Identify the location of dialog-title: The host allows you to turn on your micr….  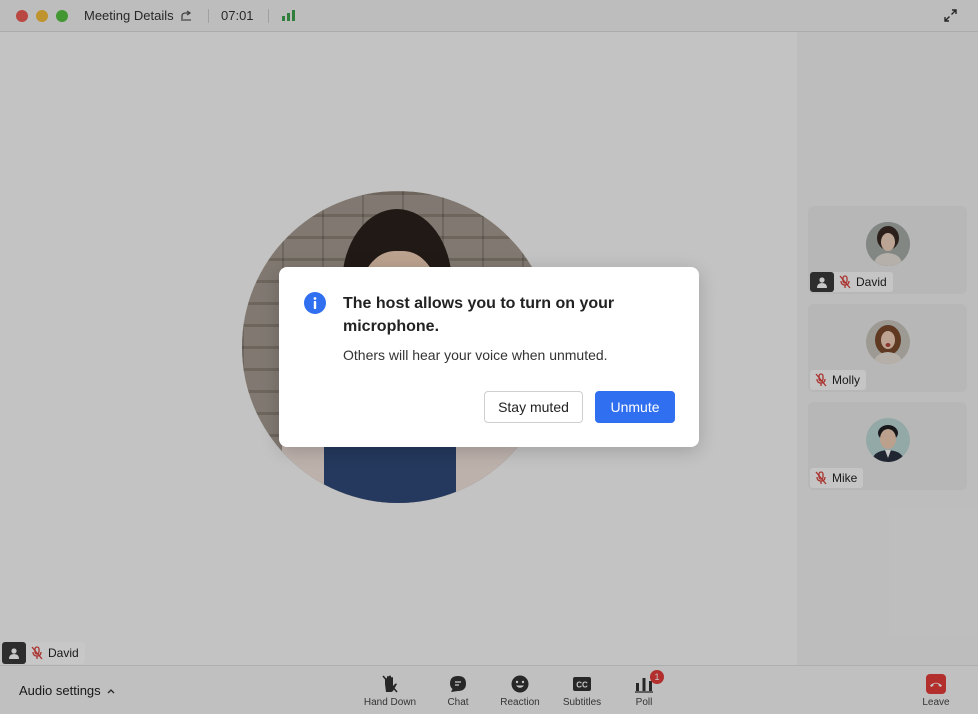
(479, 315).